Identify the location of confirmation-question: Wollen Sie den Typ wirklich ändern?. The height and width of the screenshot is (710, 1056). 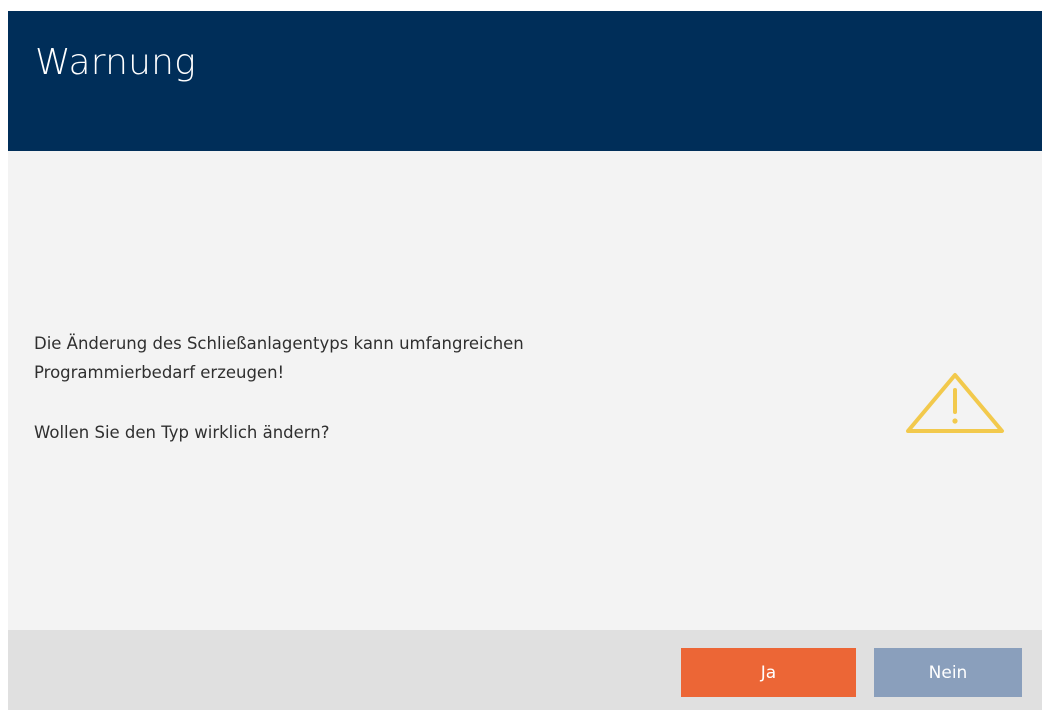
(182, 432).